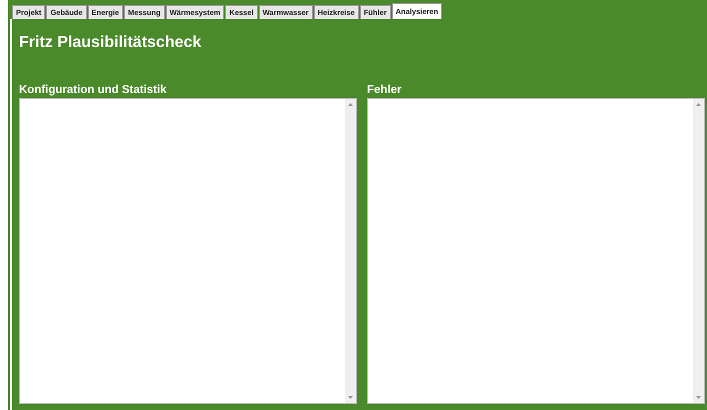 The height and width of the screenshot is (410, 707). I want to click on panel-label: Konfiguration und Statistik, so click(93, 90).